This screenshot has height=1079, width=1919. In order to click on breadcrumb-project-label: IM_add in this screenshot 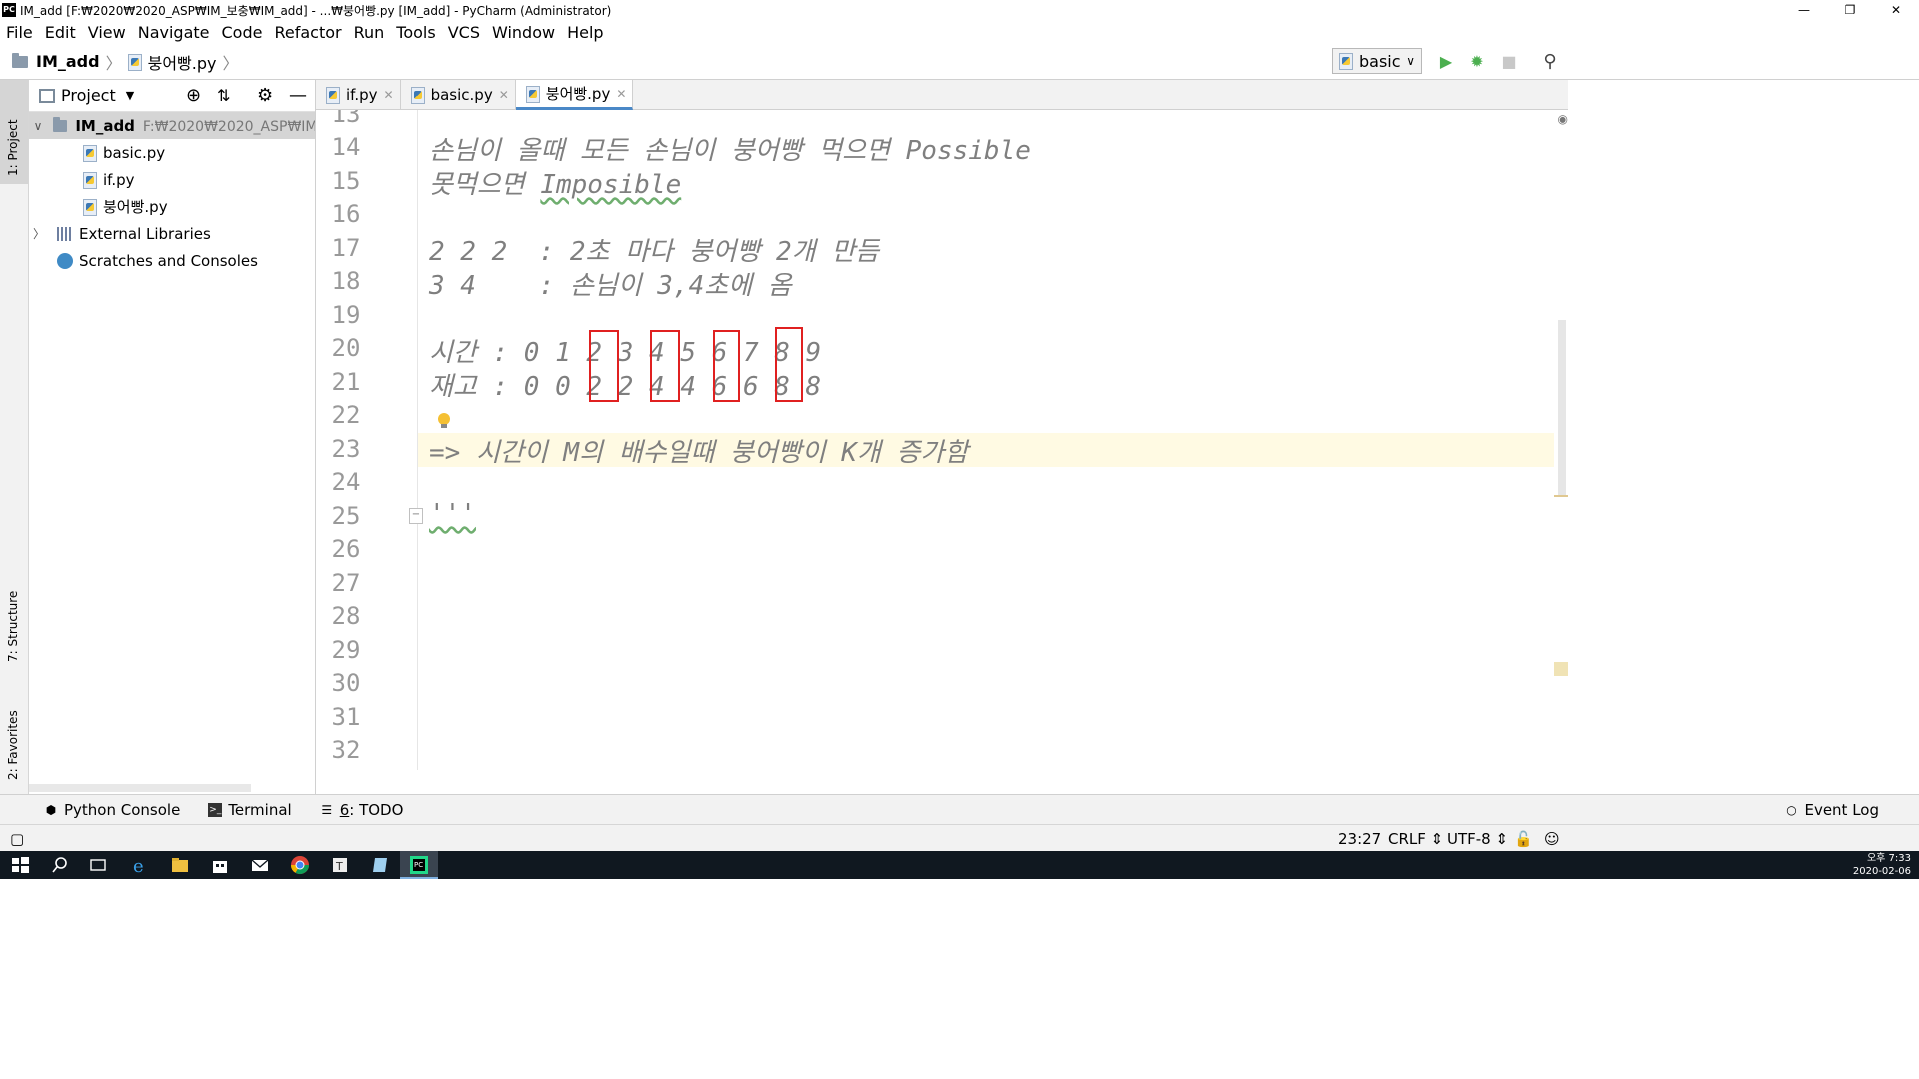, I will do `click(68, 61)`.